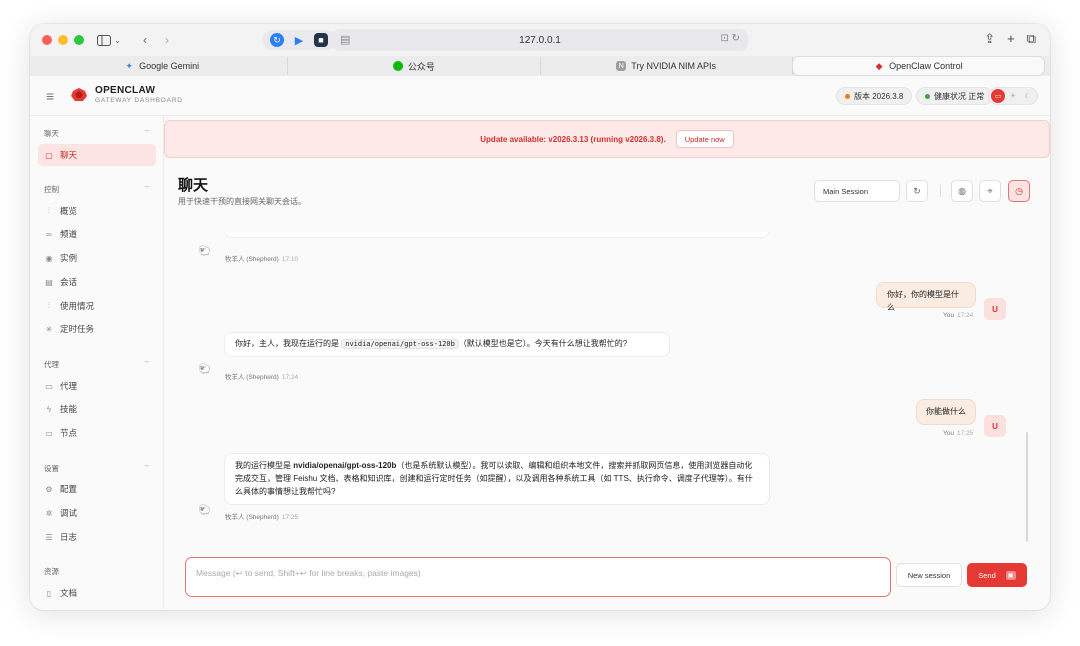 This screenshot has width=1080, height=646. What do you see at coordinates (989, 39) in the screenshot?
I see `share-icon: ⇪` at bounding box center [989, 39].